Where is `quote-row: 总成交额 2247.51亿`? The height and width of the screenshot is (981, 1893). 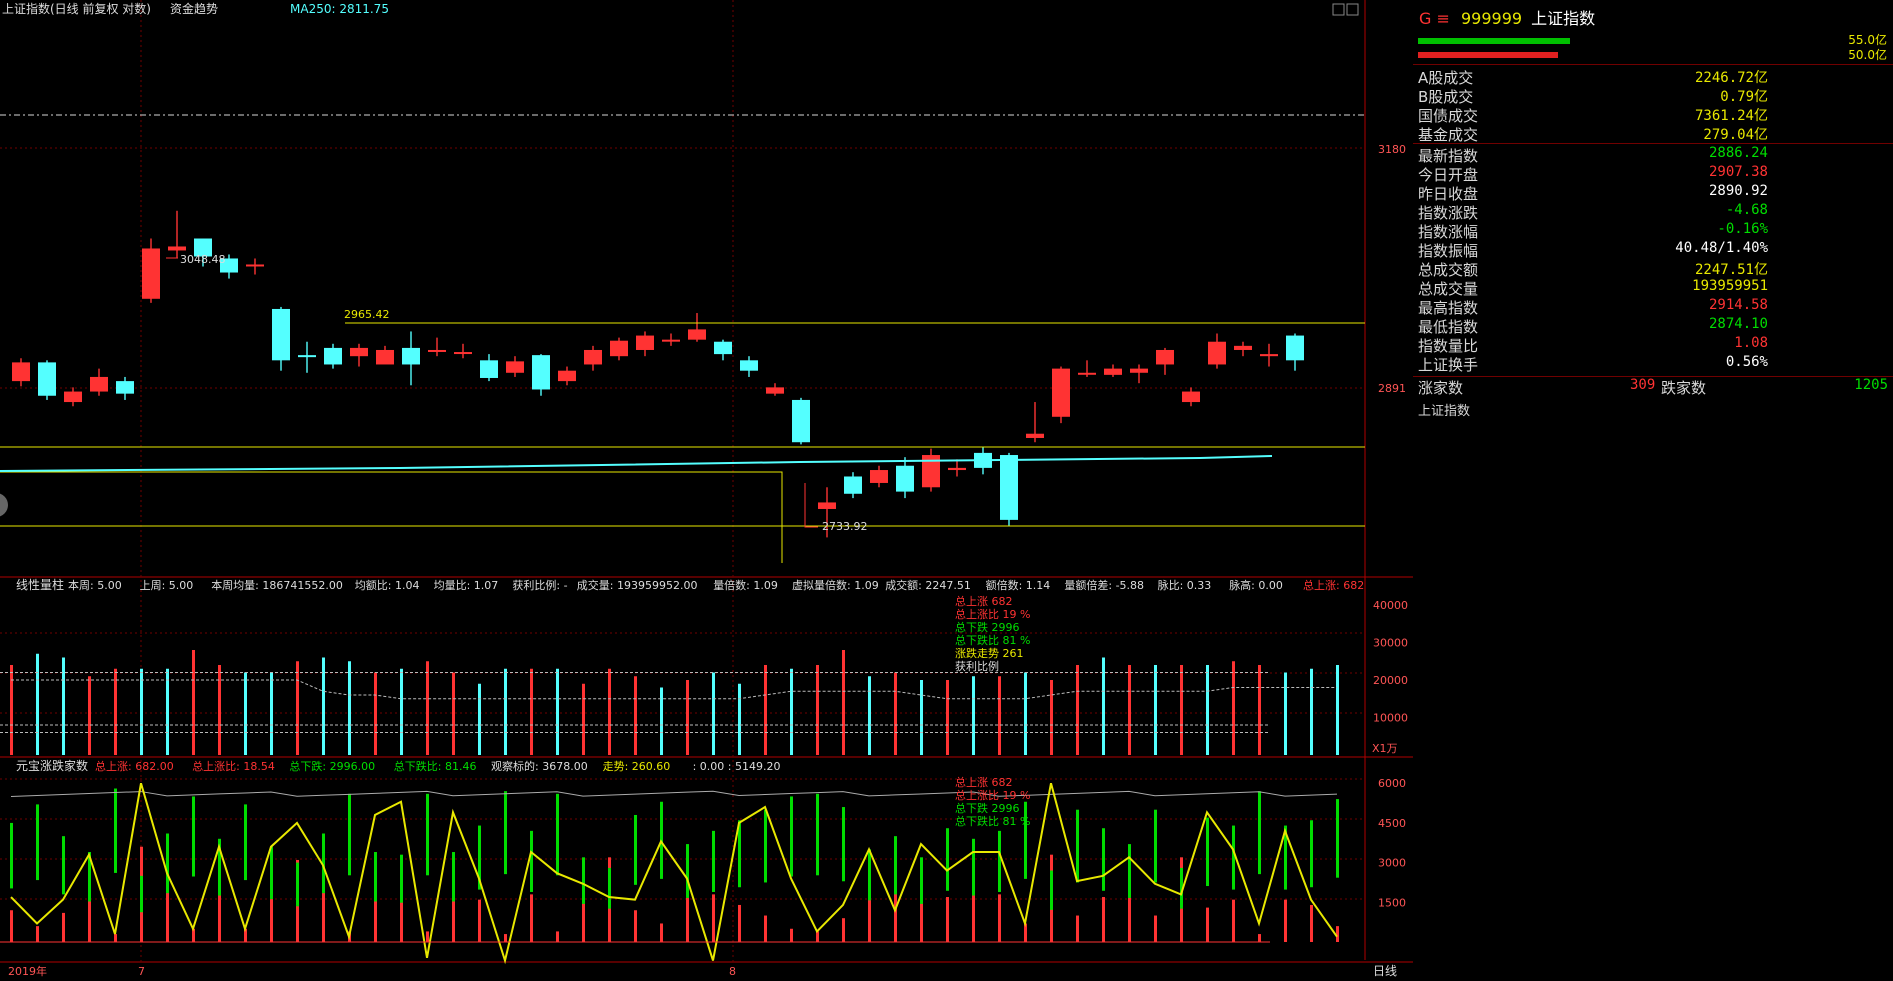 quote-row: 总成交额 2247.51亿 is located at coordinates (1593, 269).